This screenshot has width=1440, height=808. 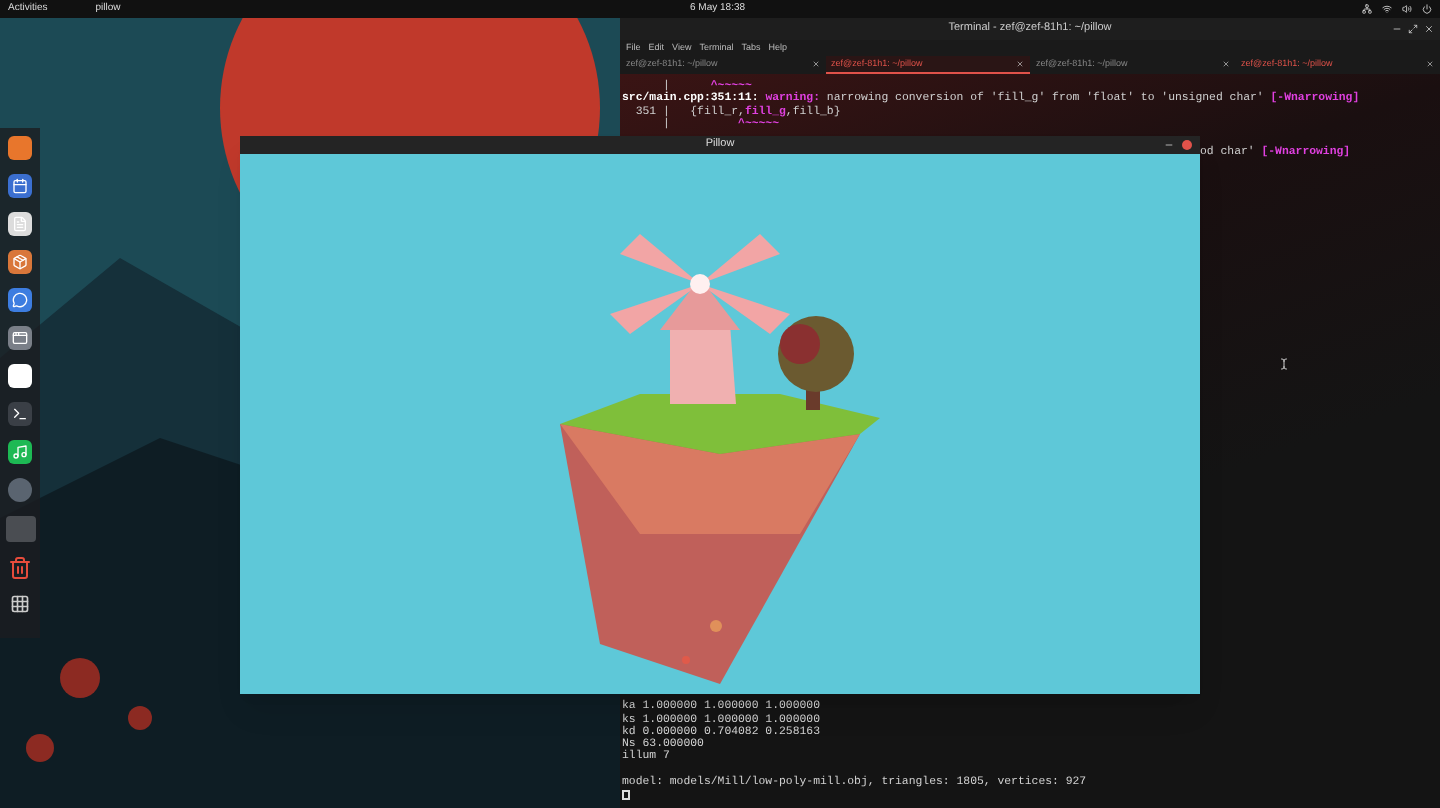 I want to click on app-grid-icon, so click(x=20, y=604).